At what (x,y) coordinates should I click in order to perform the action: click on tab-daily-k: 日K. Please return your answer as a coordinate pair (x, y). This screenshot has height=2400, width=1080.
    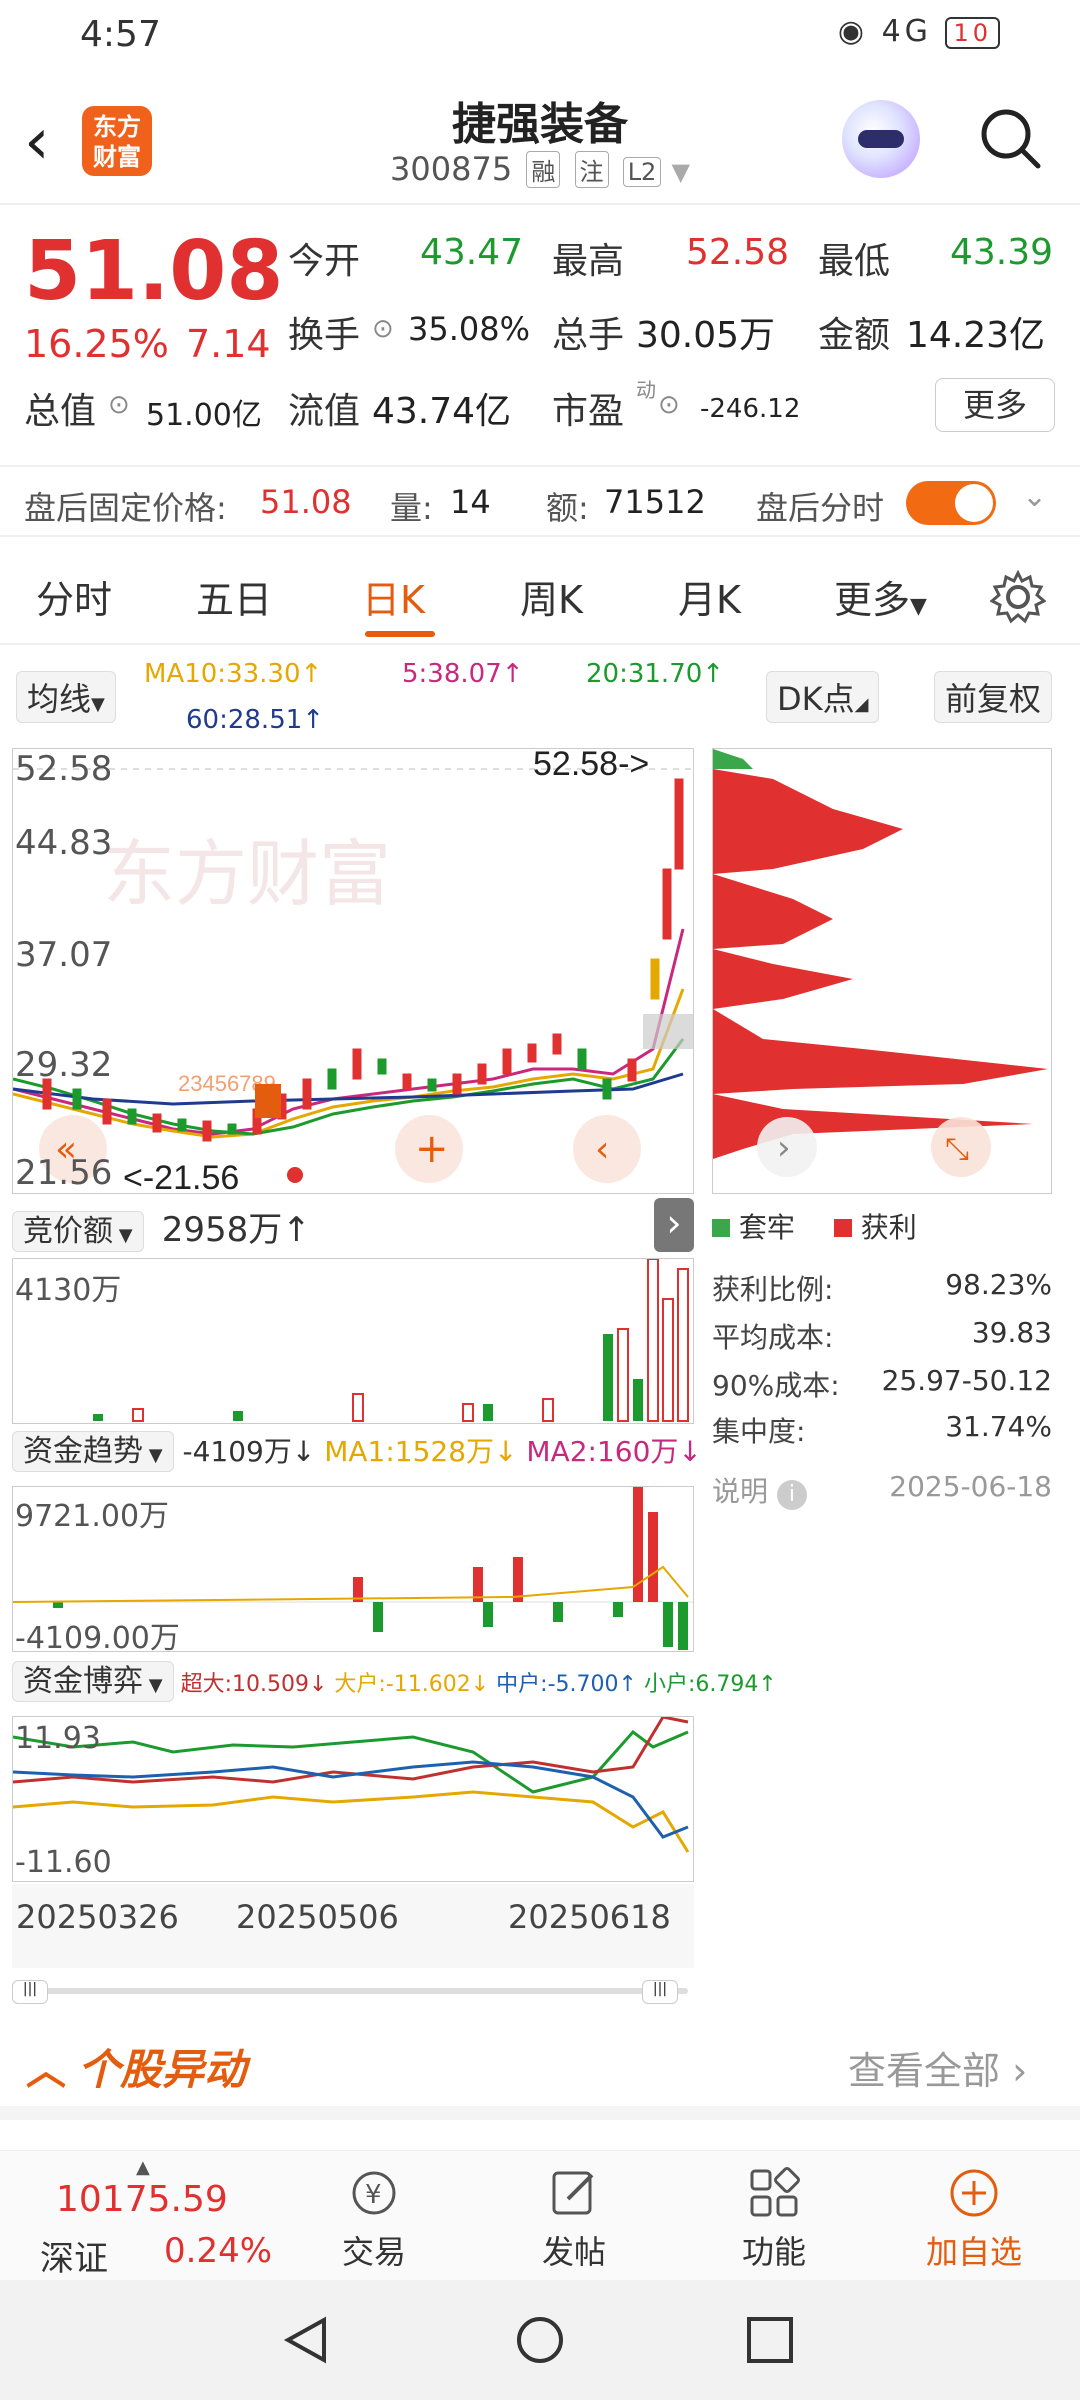
    Looking at the image, I should click on (393, 596).